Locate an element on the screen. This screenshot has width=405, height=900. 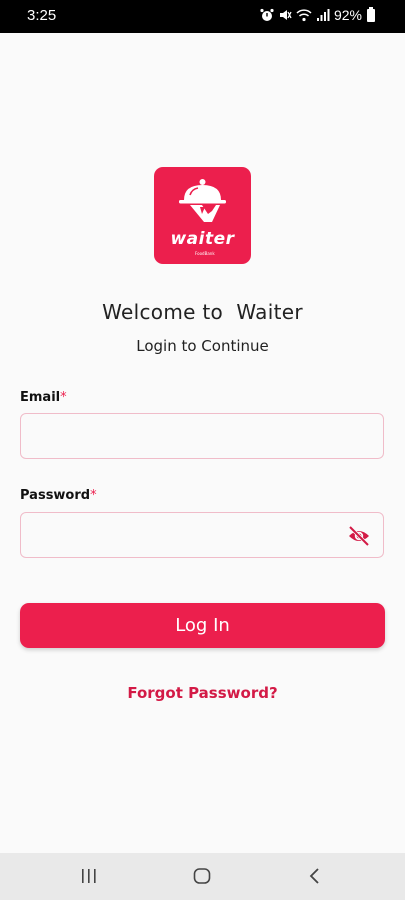
status-time: 3:25 is located at coordinates (42, 15).